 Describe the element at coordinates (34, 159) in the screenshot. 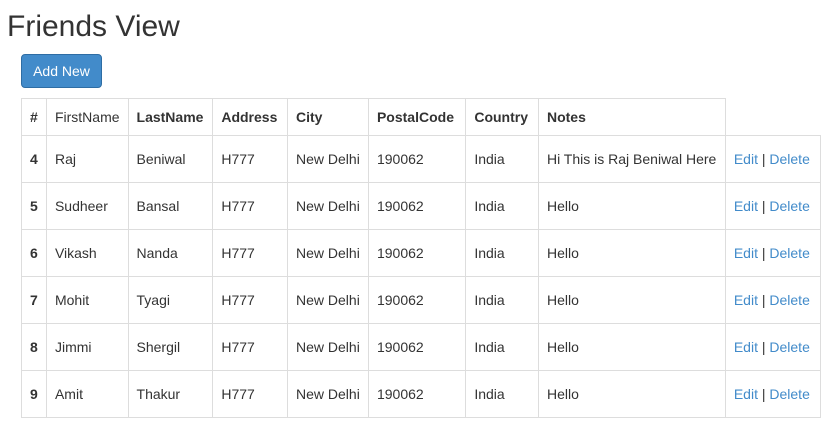

I see `cell-id: 4` at that location.